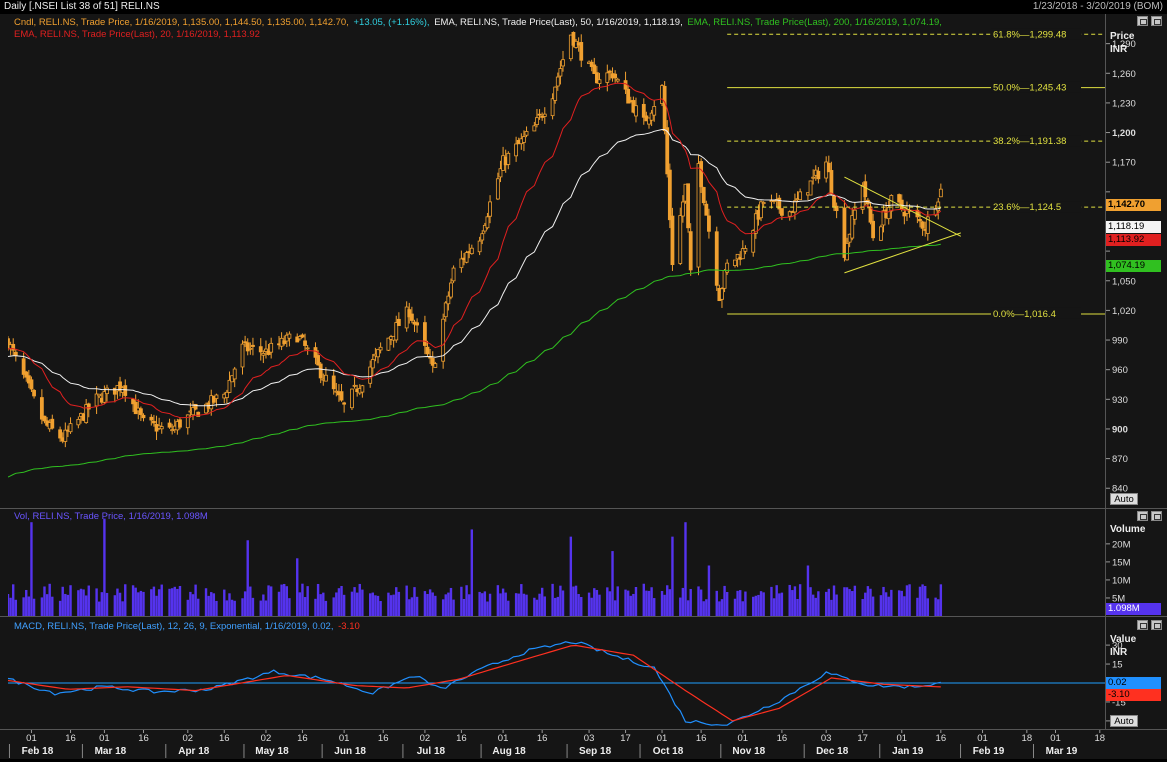 The image size is (1167, 762). Describe the element at coordinates (1117, 665) in the screenshot. I see `macd-tick-label: 15` at that location.